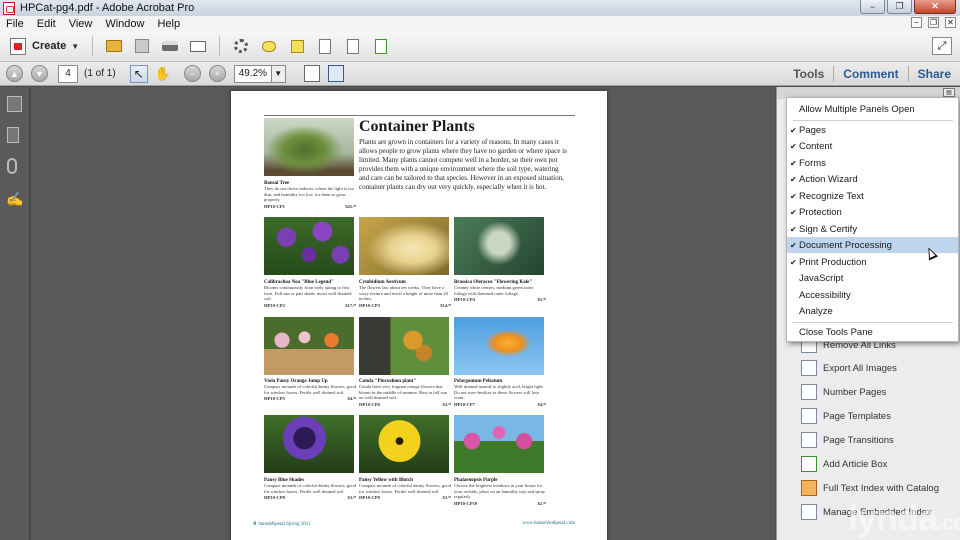 Image resolution: width=960 pixels, height=540 pixels. What do you see at coordinates (46, 46) in the screenshot?
I see `create-button: Create ▼` at bounding box center [46, 46].